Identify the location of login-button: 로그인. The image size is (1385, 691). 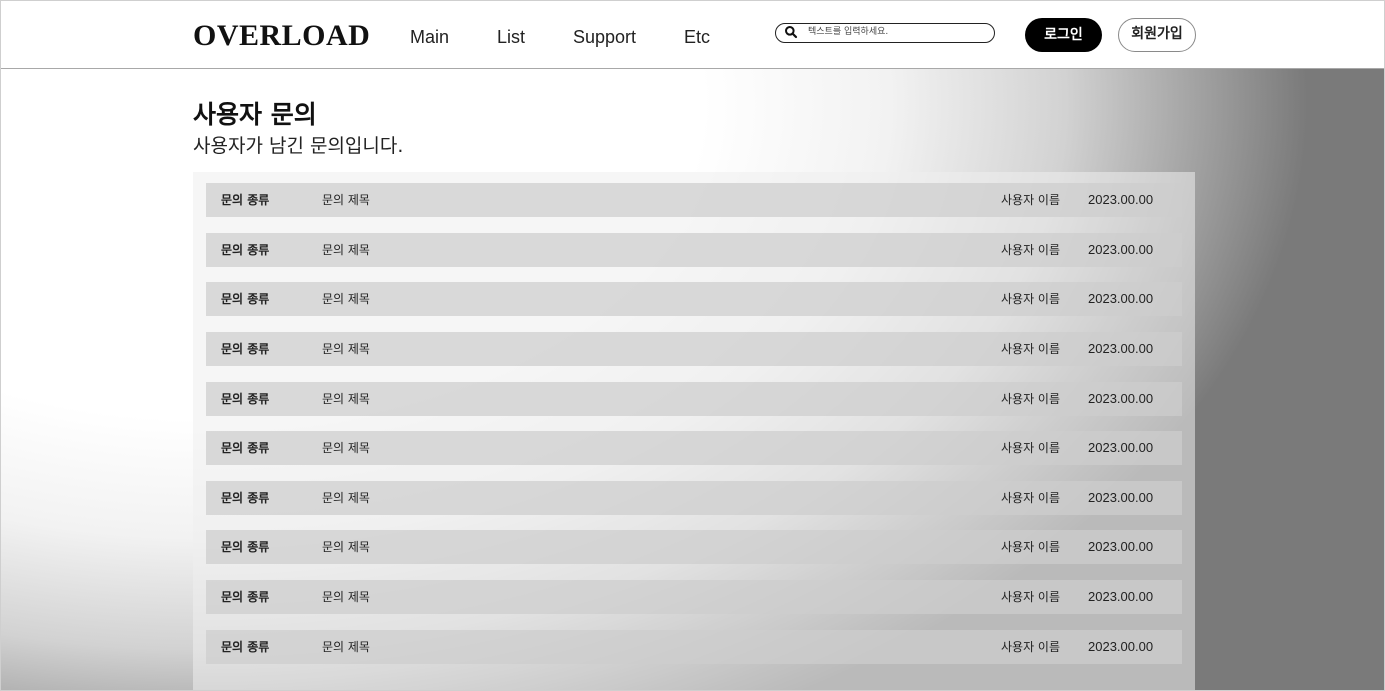
(1063, 35).